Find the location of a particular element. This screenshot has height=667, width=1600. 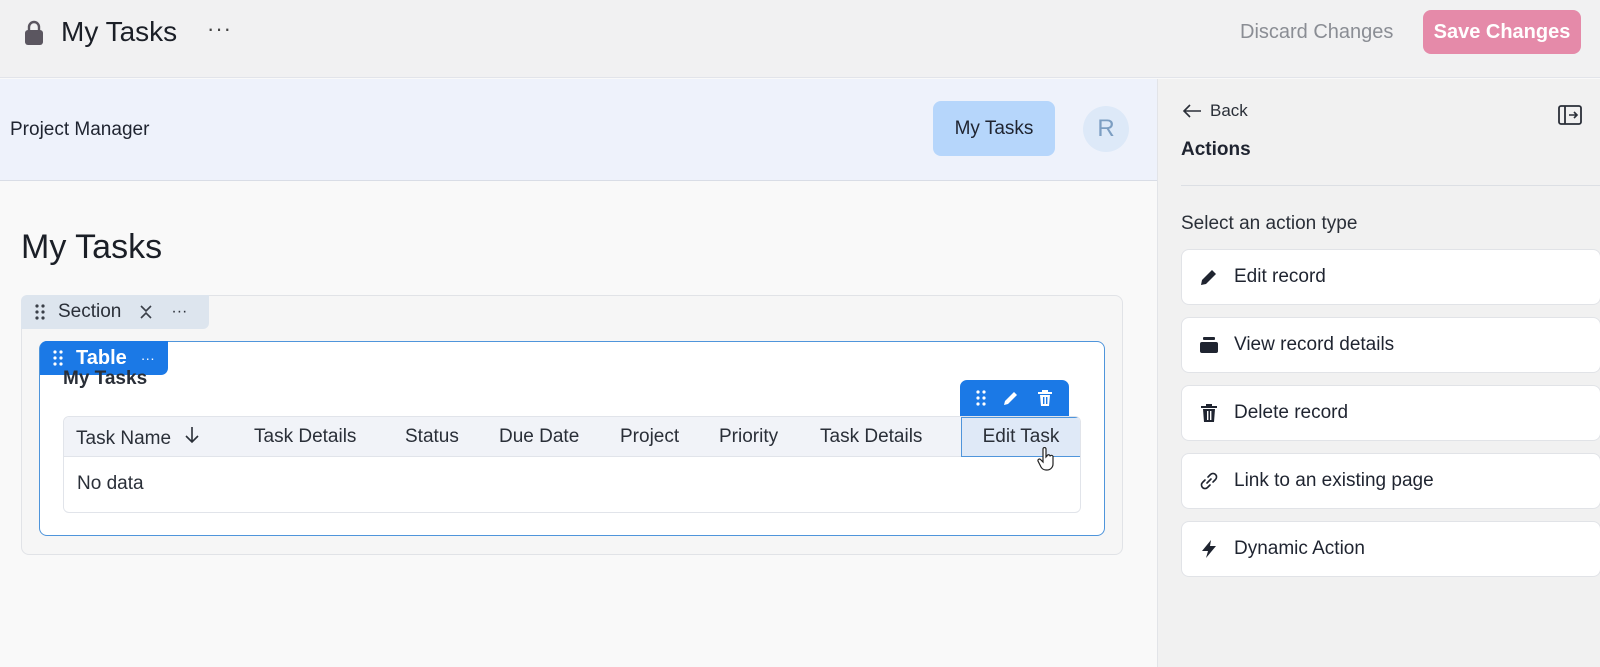

back-label: Back is located at coordinates (1229, 110).